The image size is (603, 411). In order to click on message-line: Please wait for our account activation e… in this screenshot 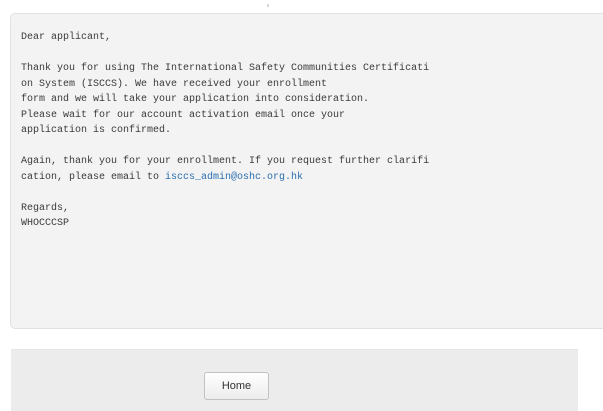, I will do `click(183, 115)`.